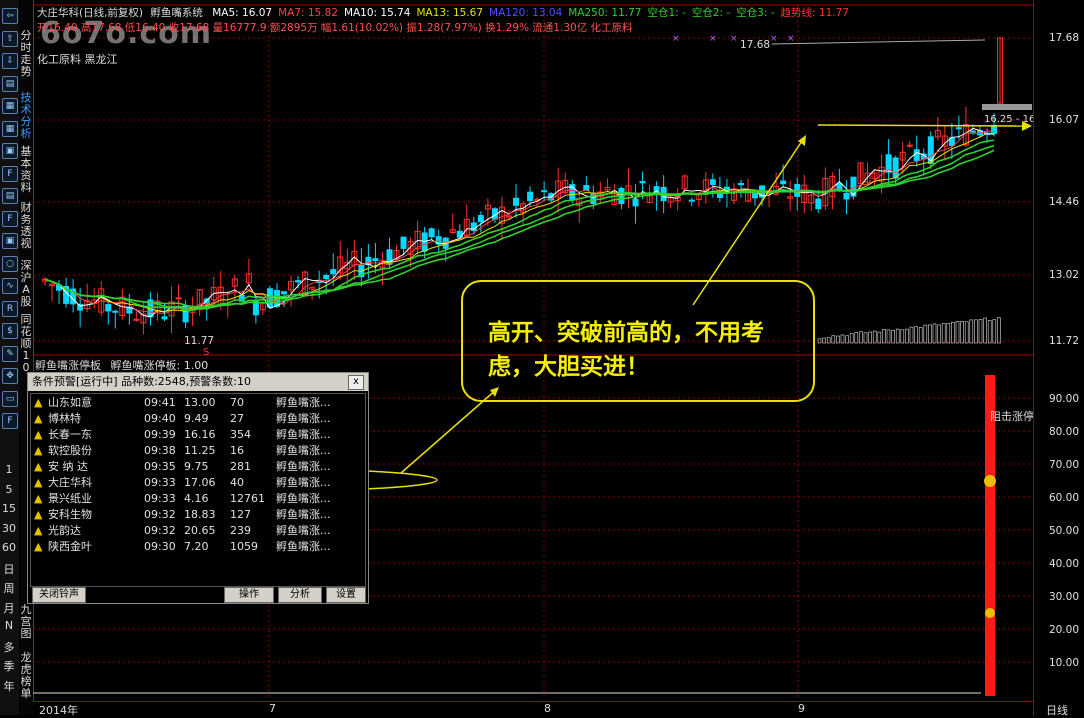 The height and width of the screenshot is (718, 1084). What do you see at coordinates (9, 608) in the screenshot?
I see `period-7: 月` at bounding box center [9, 608].